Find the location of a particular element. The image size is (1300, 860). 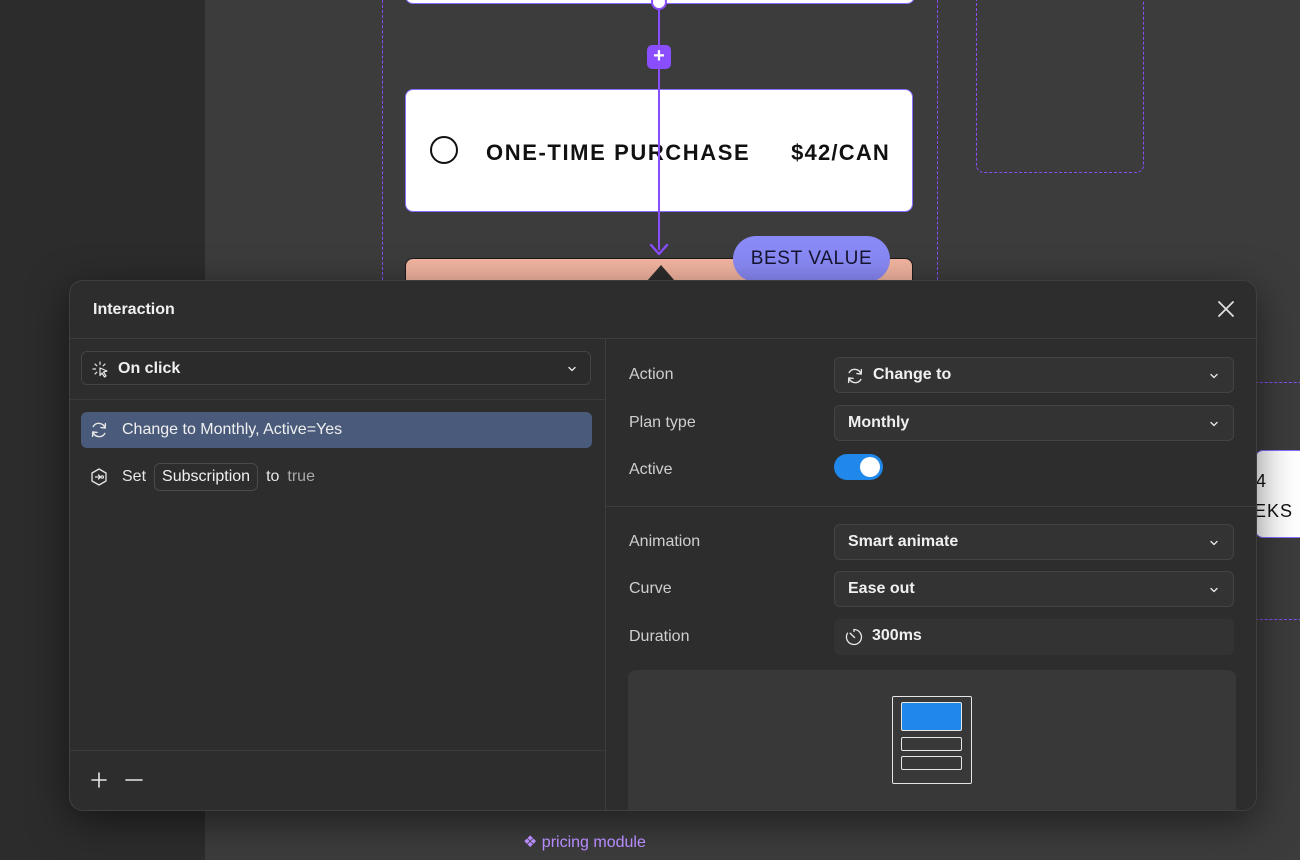

action-item-set-variable: Set Subscription to true is located at coordinates (336, 477).